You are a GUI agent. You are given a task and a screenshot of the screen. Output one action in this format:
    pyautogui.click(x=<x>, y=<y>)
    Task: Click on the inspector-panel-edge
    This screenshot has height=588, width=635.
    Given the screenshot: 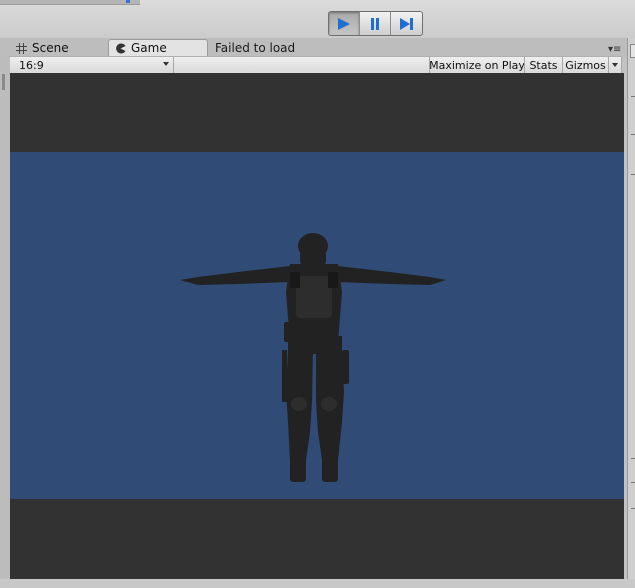 What is the action you would take?
    pyautogui.click(x=631, y=313)
    